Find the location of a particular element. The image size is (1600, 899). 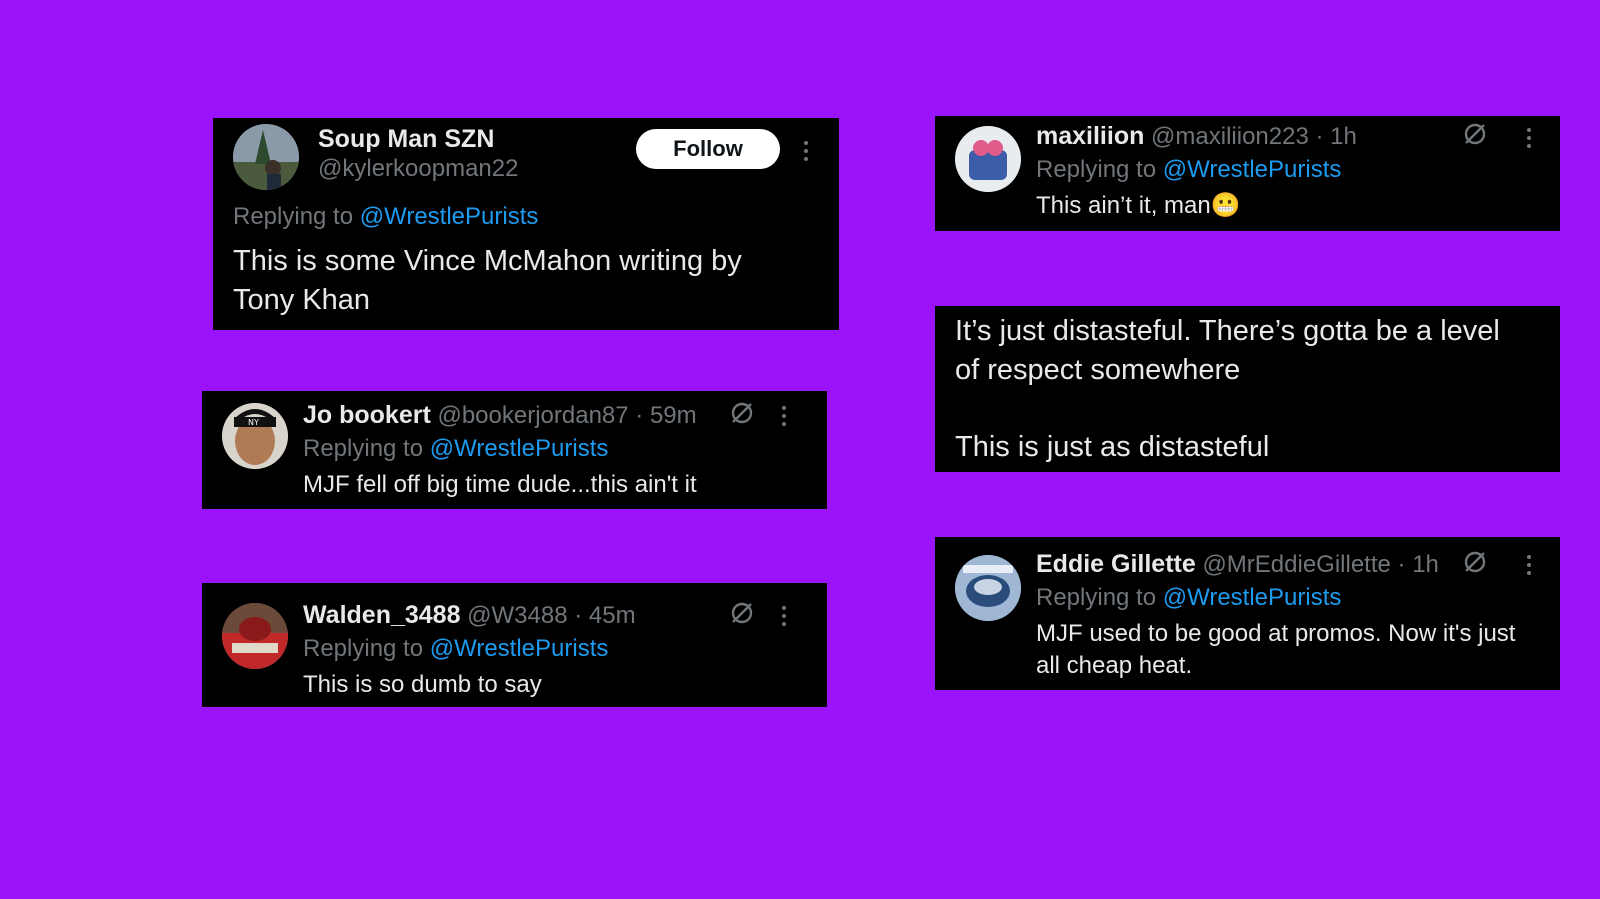

display-name: Soup Man SZN is located at coordinates (406, 139).